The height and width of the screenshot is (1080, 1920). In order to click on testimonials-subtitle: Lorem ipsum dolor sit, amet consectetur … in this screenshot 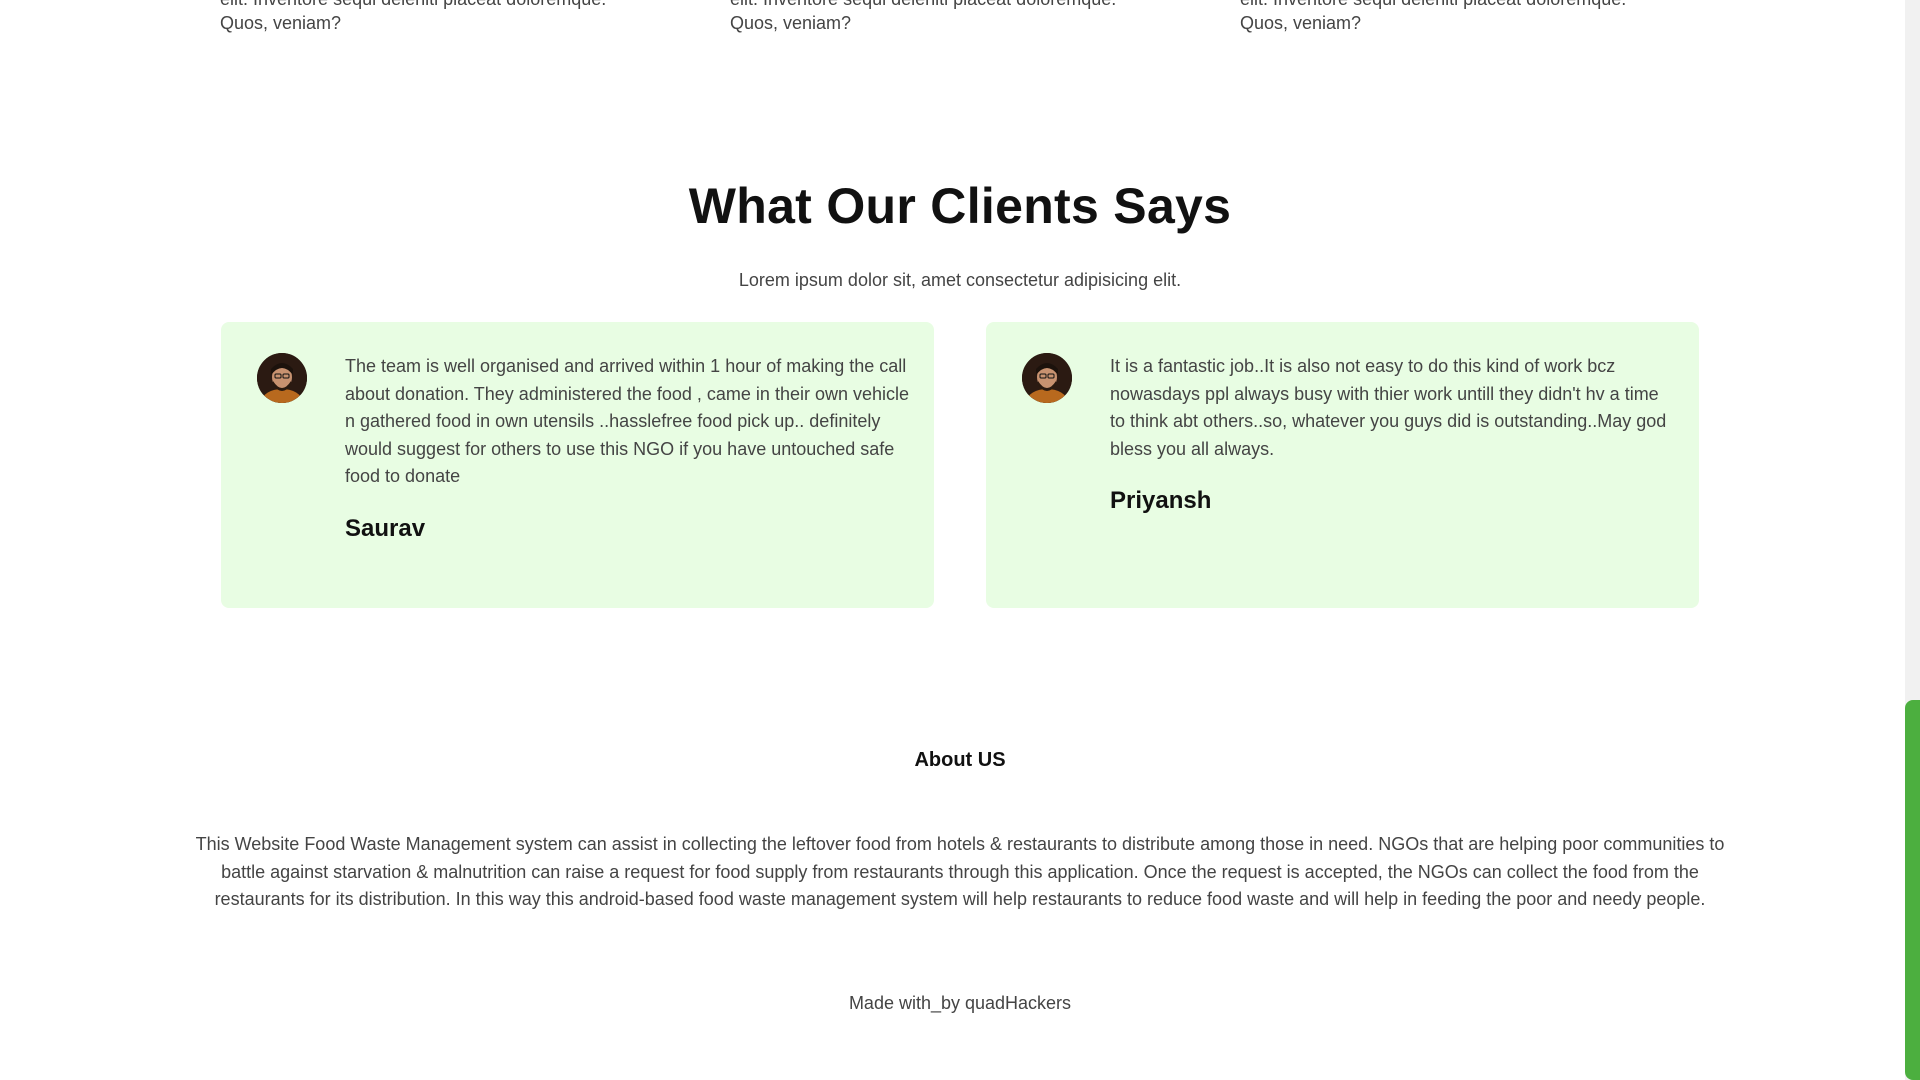, I will do `click(960, 280)`.